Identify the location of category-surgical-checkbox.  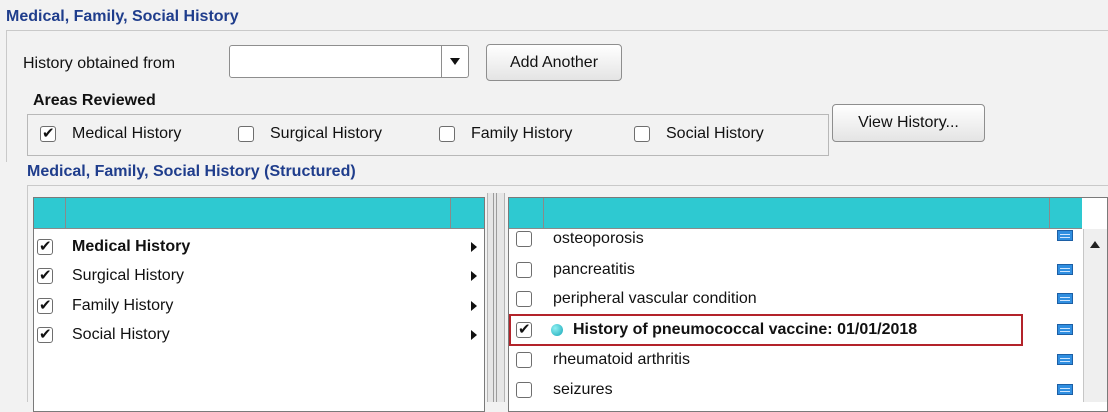
(45, 275).